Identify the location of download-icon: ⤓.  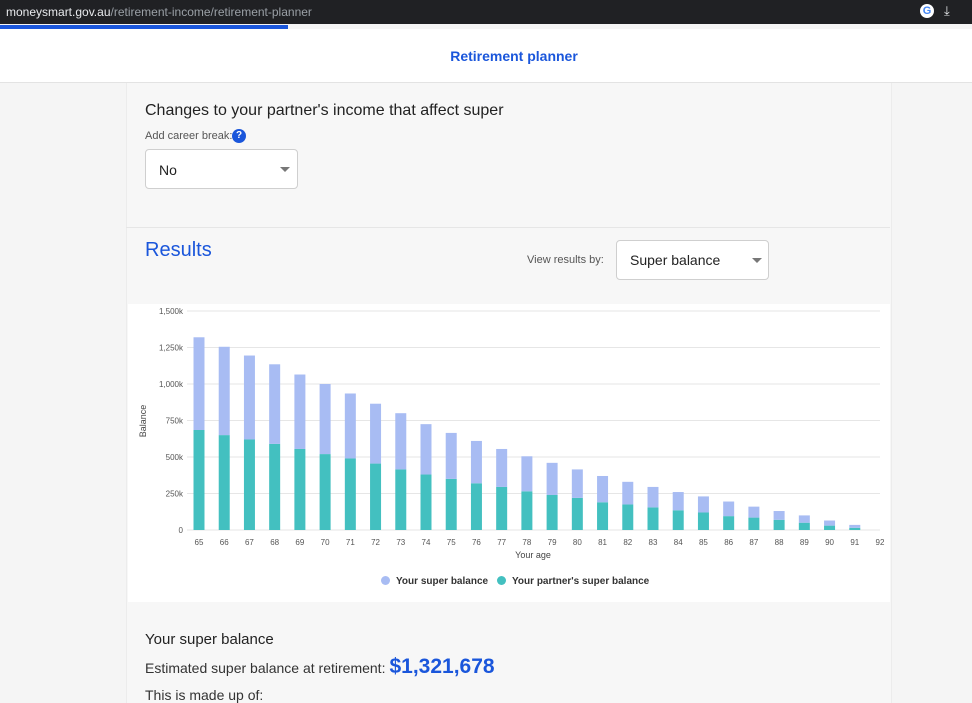
(947, 11).